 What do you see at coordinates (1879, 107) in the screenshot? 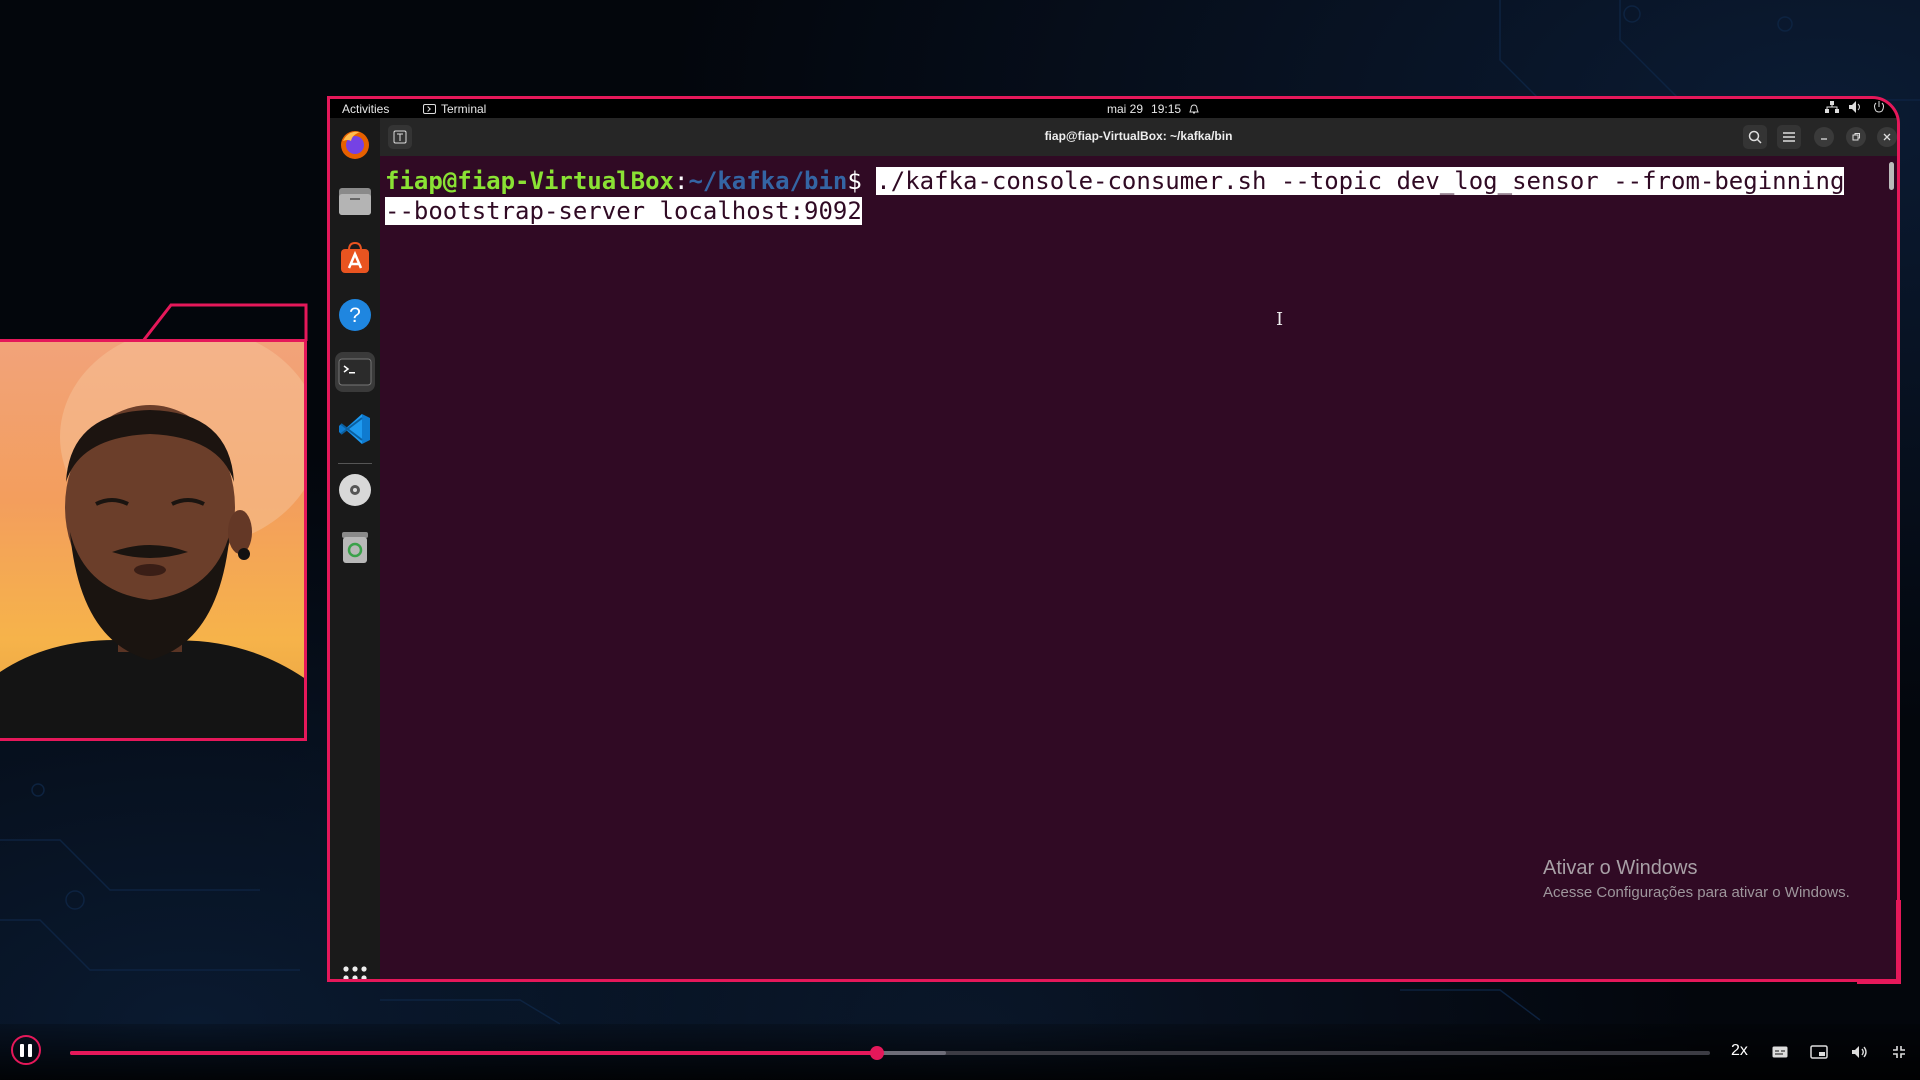
I see `power-icon` at bounding box center [1879, 107].